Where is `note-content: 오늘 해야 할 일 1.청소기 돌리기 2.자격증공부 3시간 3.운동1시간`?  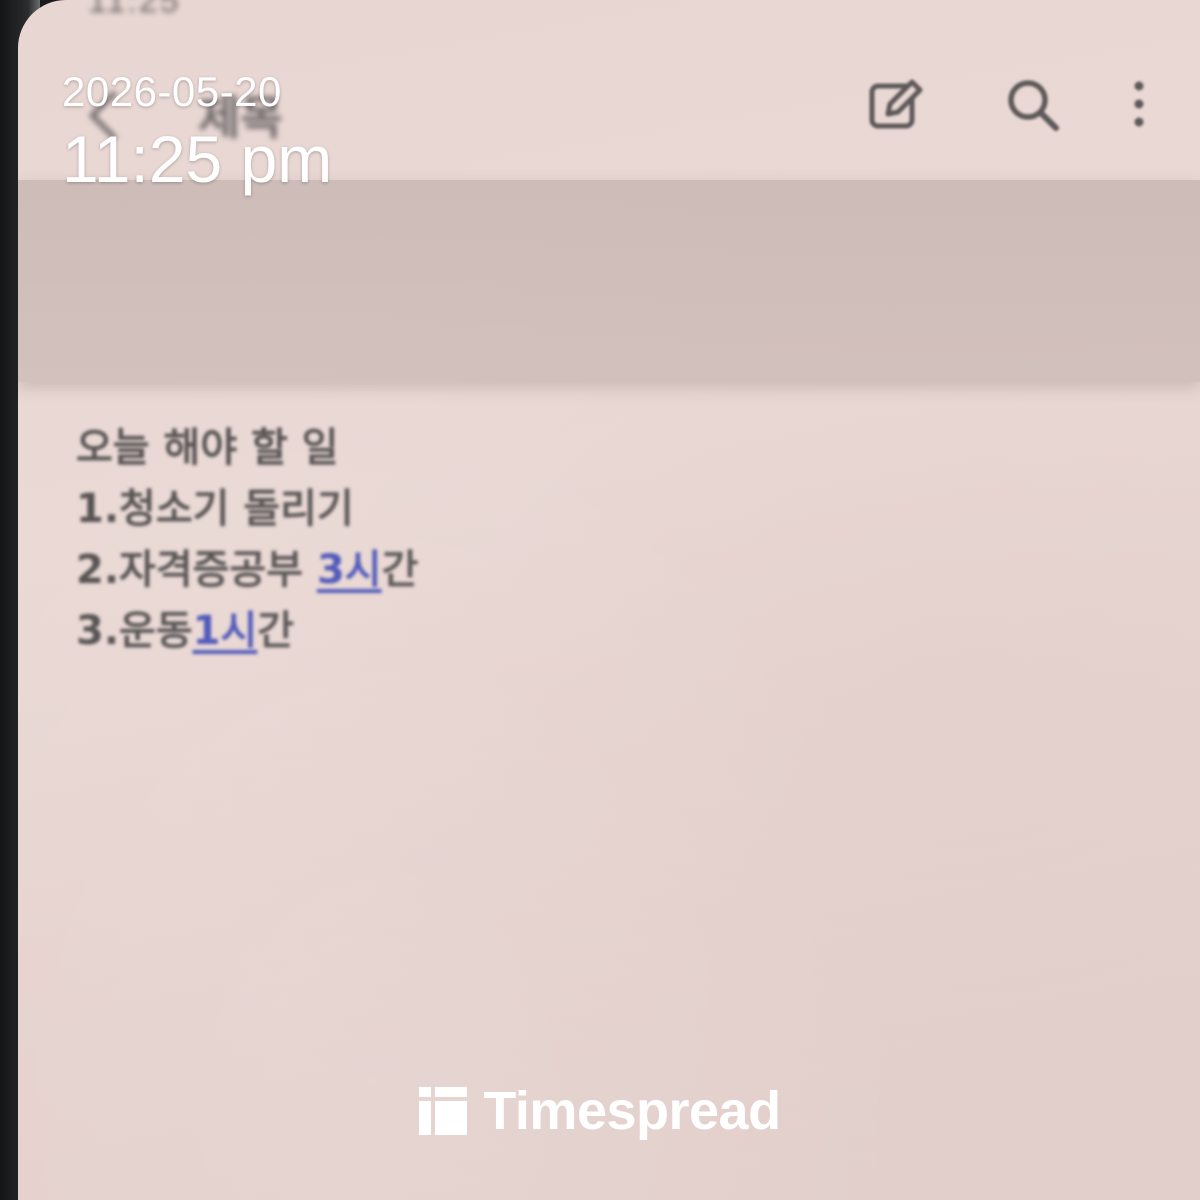
note-content: 오늘 해야 할 일 1.청소기 돌리기 2.자격증공부 3시간 3.운동1시간 is located at coordinates (247, 540).